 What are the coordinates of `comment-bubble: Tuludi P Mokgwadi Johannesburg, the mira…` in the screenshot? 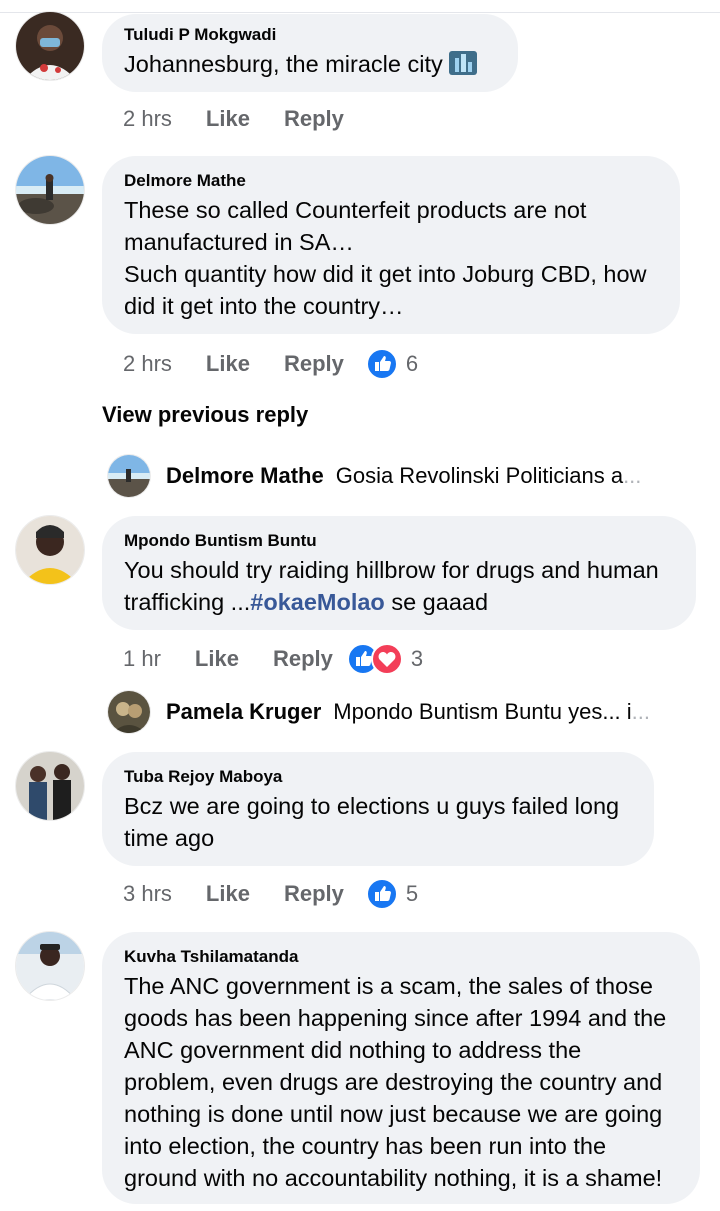 It's located at (310, 53).